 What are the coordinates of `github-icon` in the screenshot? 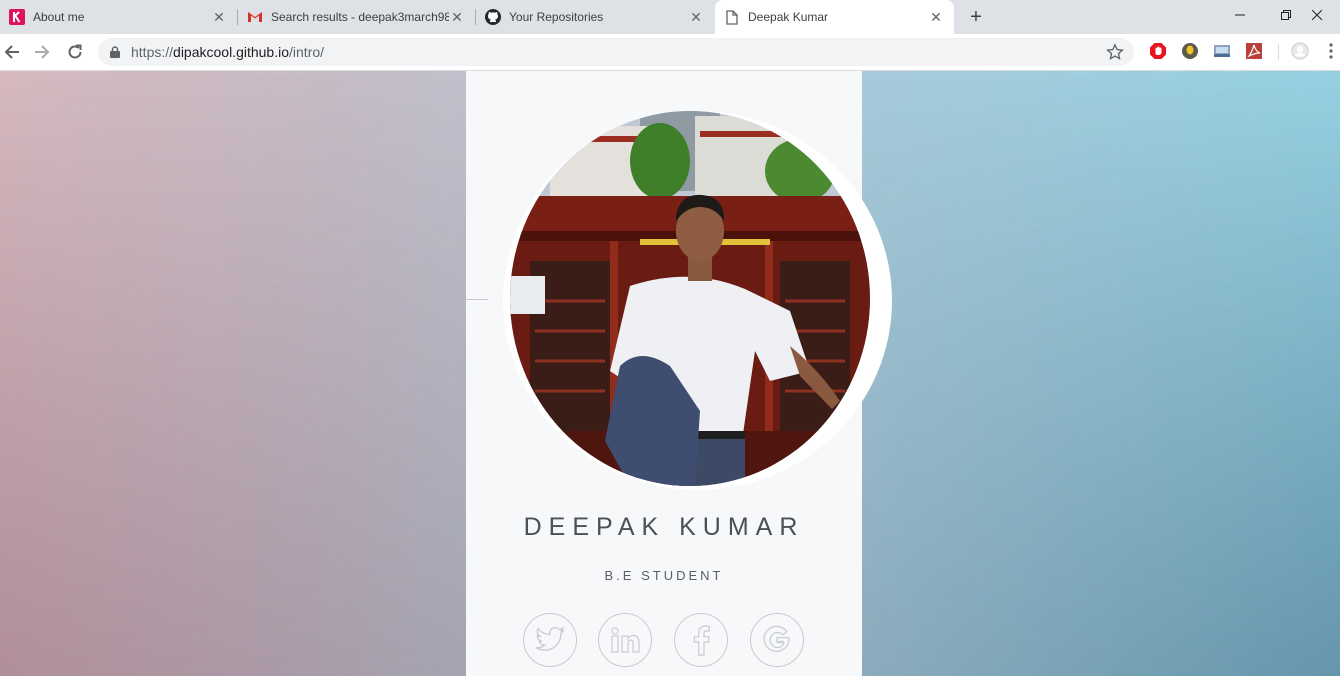 It's located at (493, 17).